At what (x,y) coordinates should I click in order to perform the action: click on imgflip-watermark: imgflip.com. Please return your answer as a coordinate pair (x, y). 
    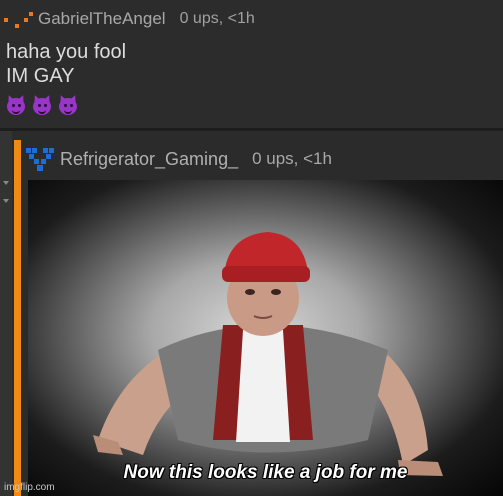
    Looking at the image, I should click on (29, 487).